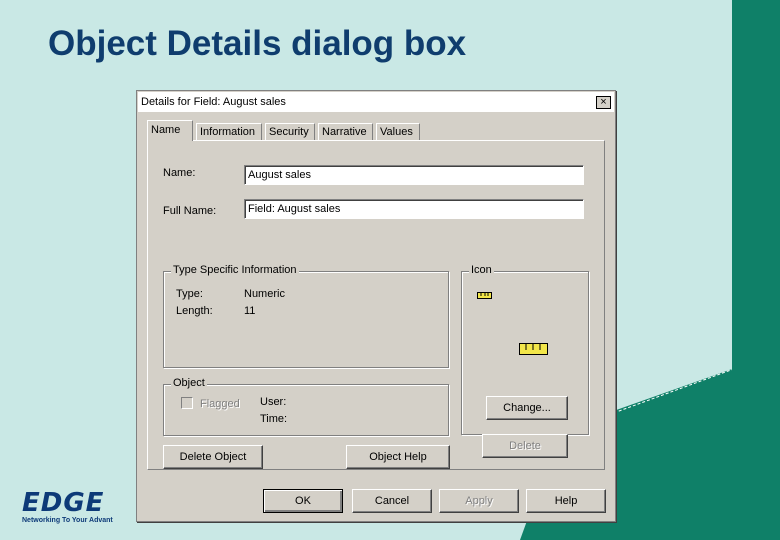 The image size is (780, 540). What do you see at coordinates (533, 349) in the screenshot?
I see `ruler-large-icon` at bounding box center [533, 349].